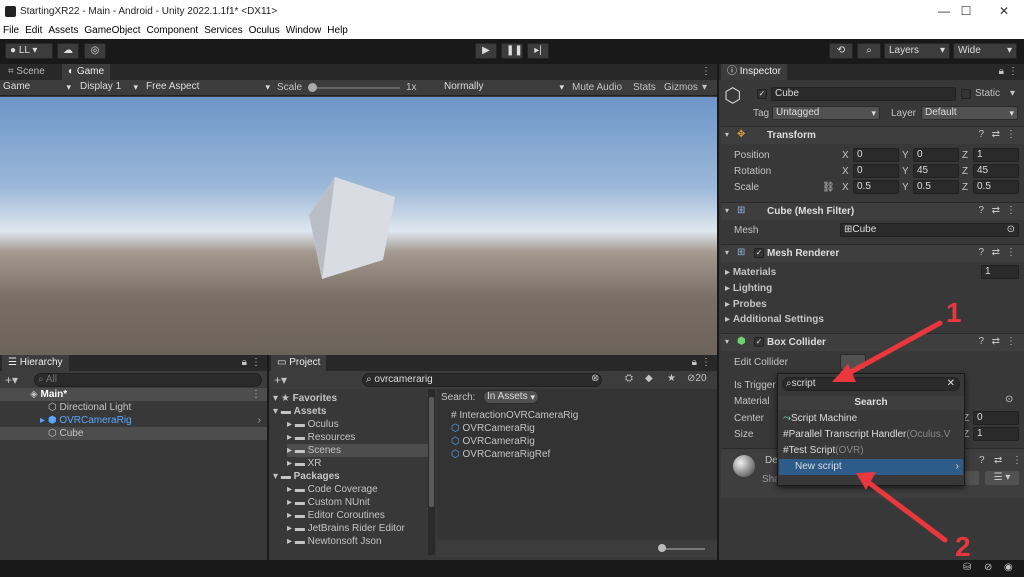 Image resolution: width=1024 pixels, height=577 pixels. What do you see at coordinates (876, 187) in the screenshot?
I see `transform-x-input: 0.5` at bounding box center [876, 187].